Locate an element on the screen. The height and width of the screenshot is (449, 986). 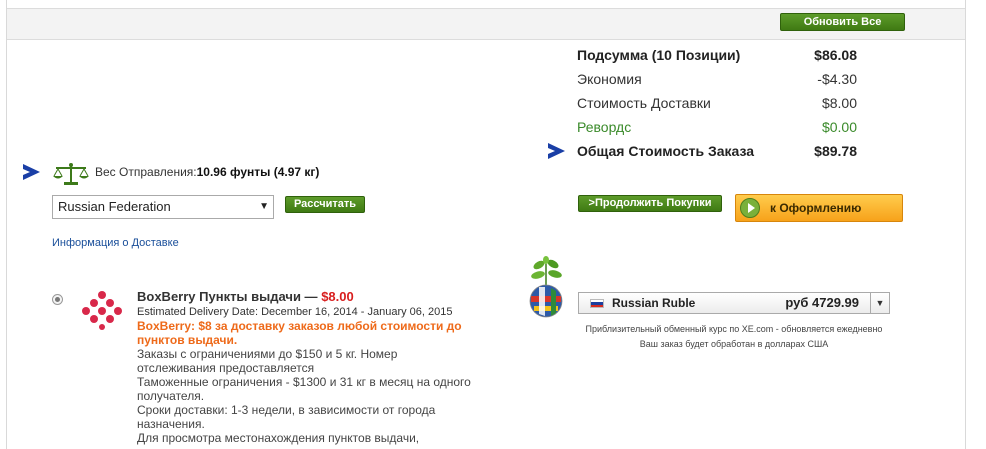
savings-label: Экономия is located at coordinates (609, 79).